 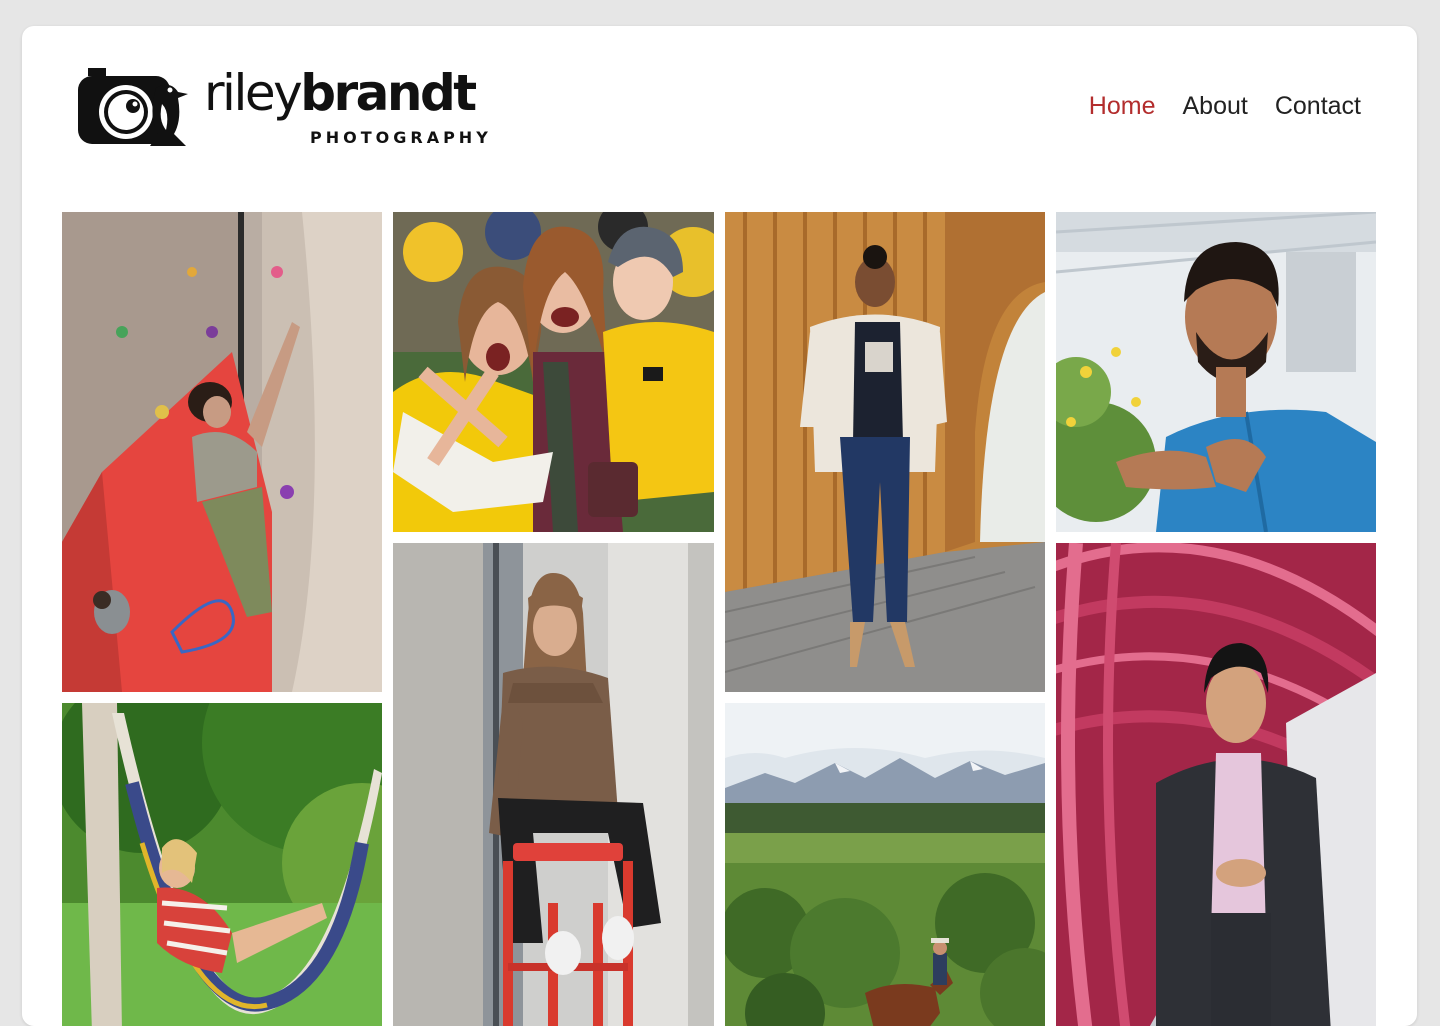 I want to click on gallery-photo-climber, so click(x=222, y=452).